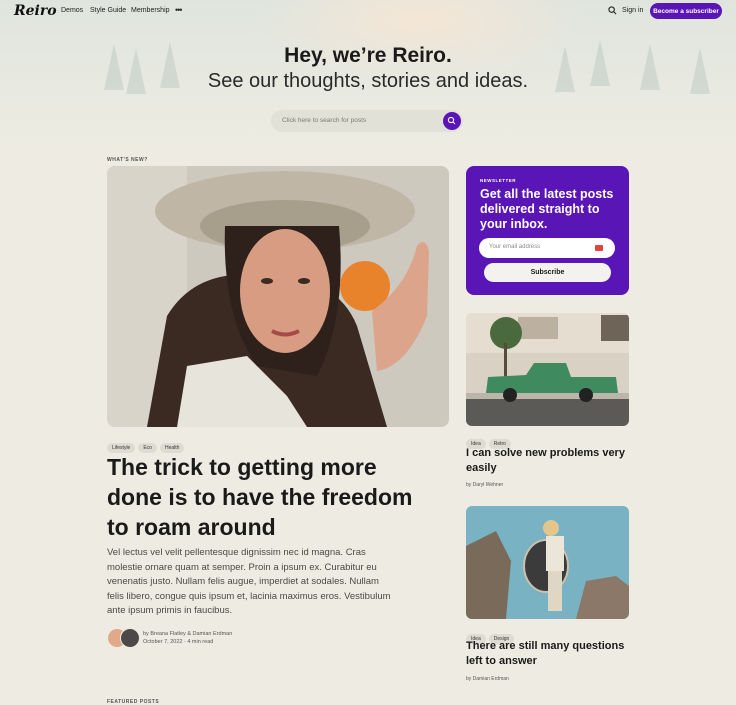 The height and width of the screenshot is (705, 736). I want to click on nav-link-membership: Membership, so click(150, 10).